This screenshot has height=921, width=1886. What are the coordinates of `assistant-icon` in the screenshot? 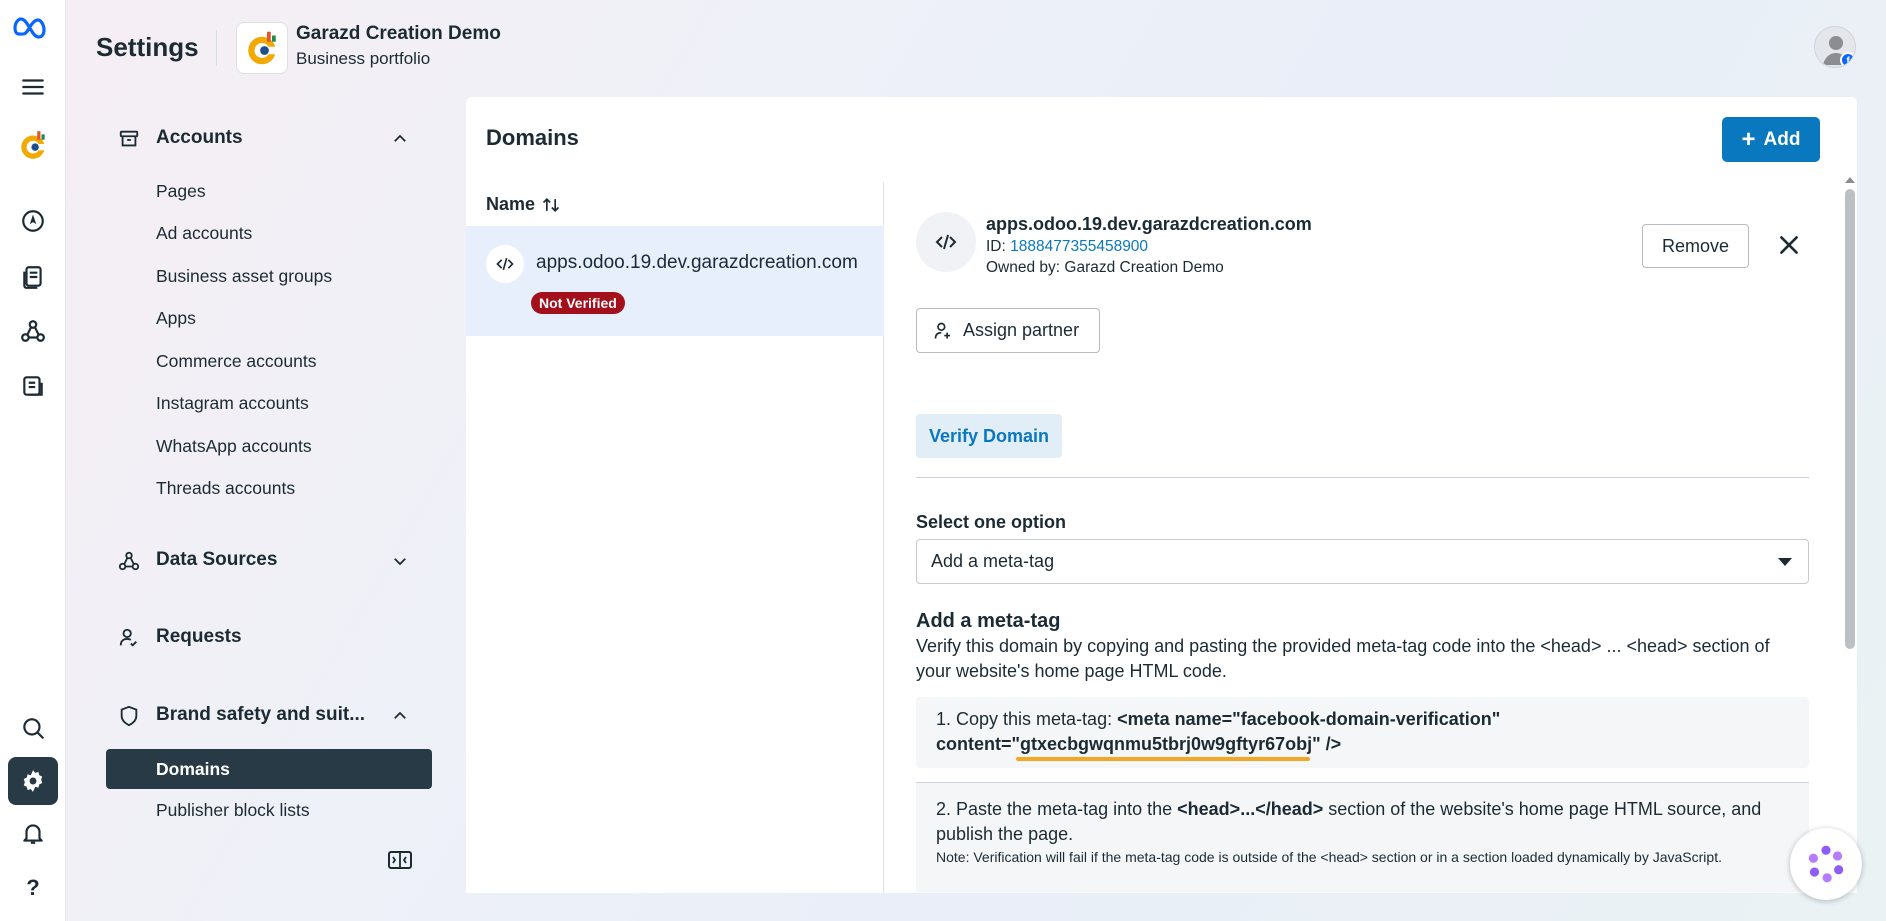 It's located at (1826, 864).